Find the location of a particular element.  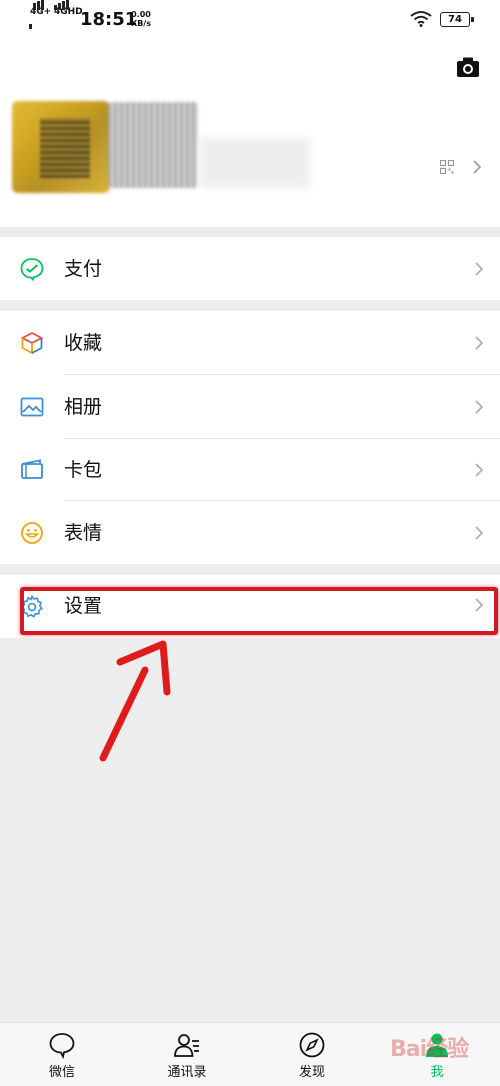

pay-section: 支付 is located at coordinates (250, 268).